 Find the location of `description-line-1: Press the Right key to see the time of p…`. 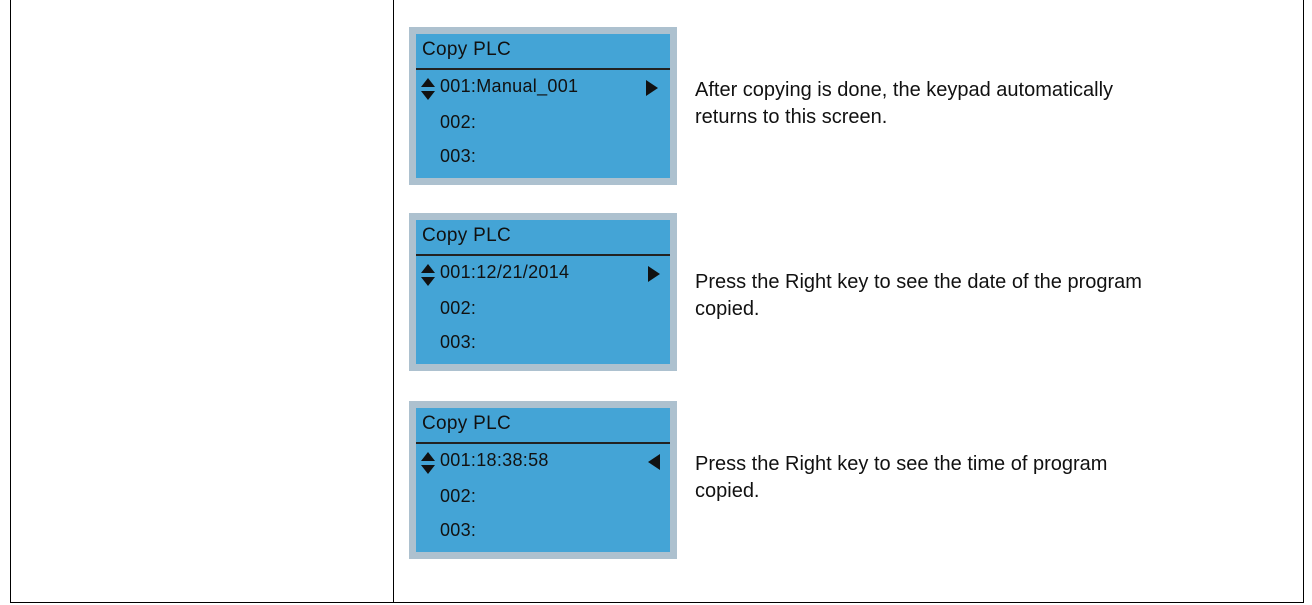

description-line-1: Press the Right key to see the time of p… is located at coordinates (901, 464).